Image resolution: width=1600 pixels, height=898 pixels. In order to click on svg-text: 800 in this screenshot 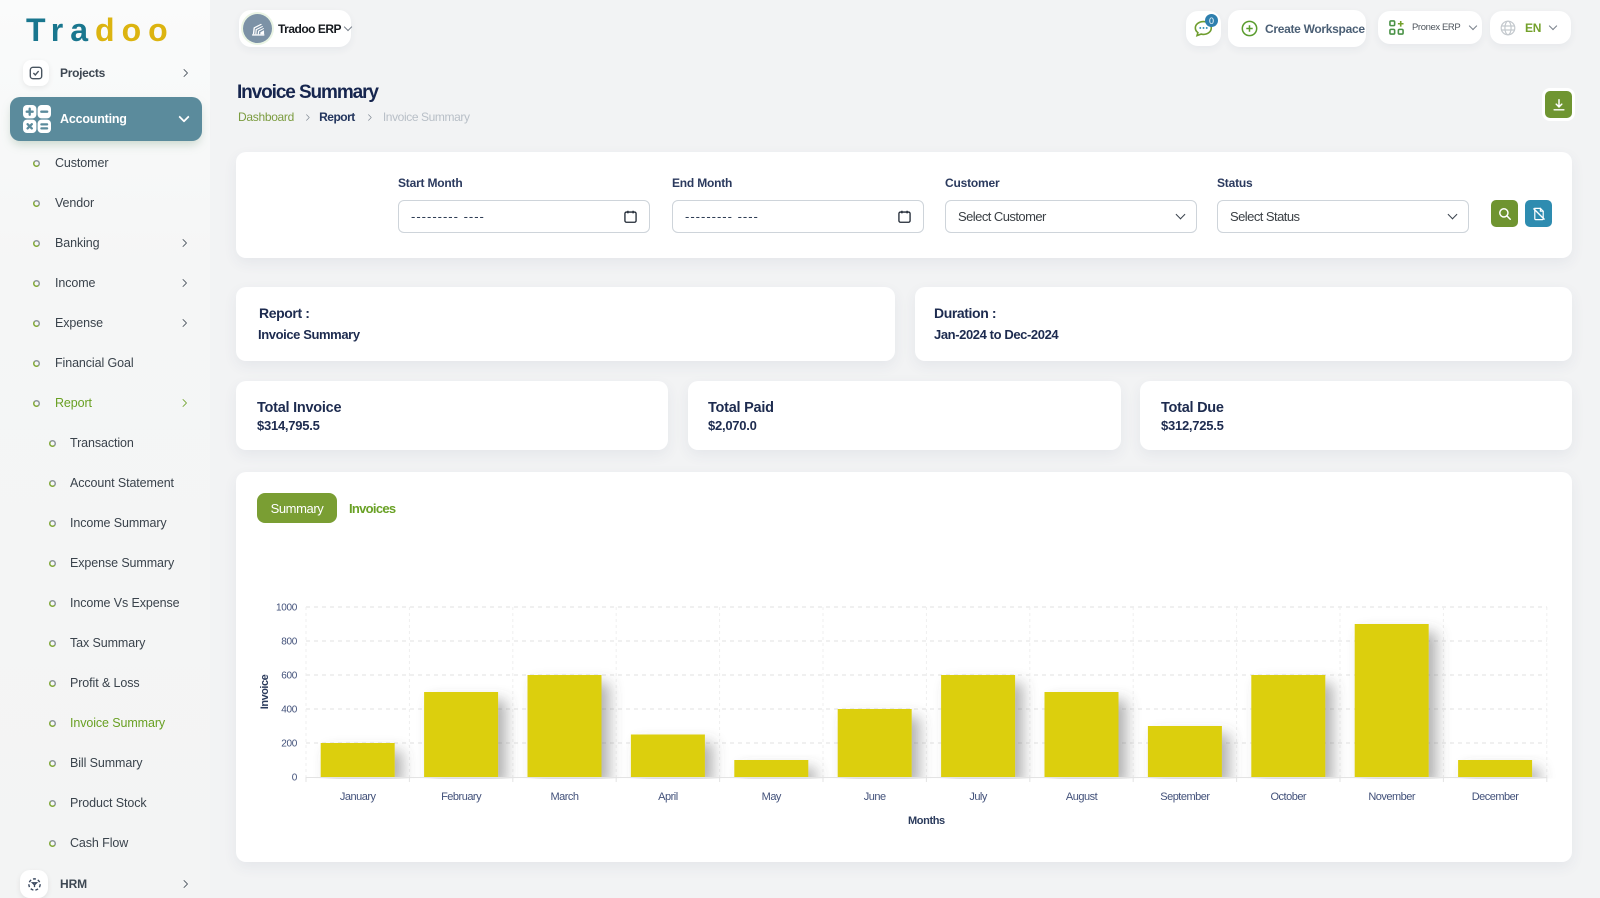, I will do `click(289, 642)`.